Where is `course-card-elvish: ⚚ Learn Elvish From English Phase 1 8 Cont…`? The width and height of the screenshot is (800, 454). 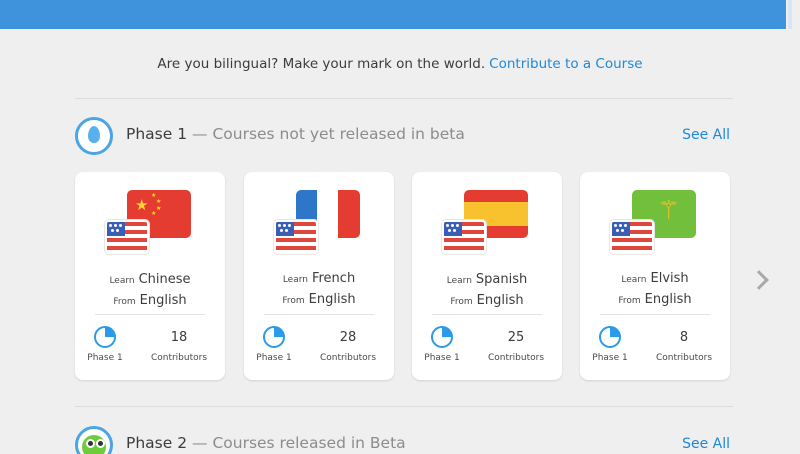 course-card-elvish: ⚚ Learn Elvish From English Phase 1 8 Cont… is located at coordinates (655, 276).